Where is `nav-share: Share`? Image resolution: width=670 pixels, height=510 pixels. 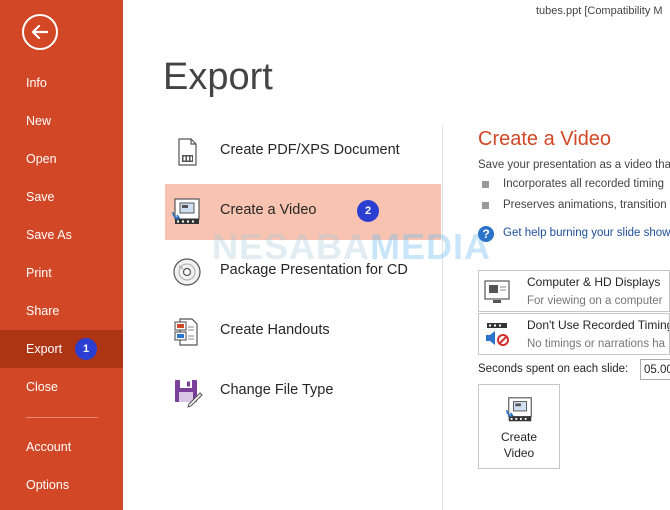
nav-share: Share is located at coordinates (61, 311).